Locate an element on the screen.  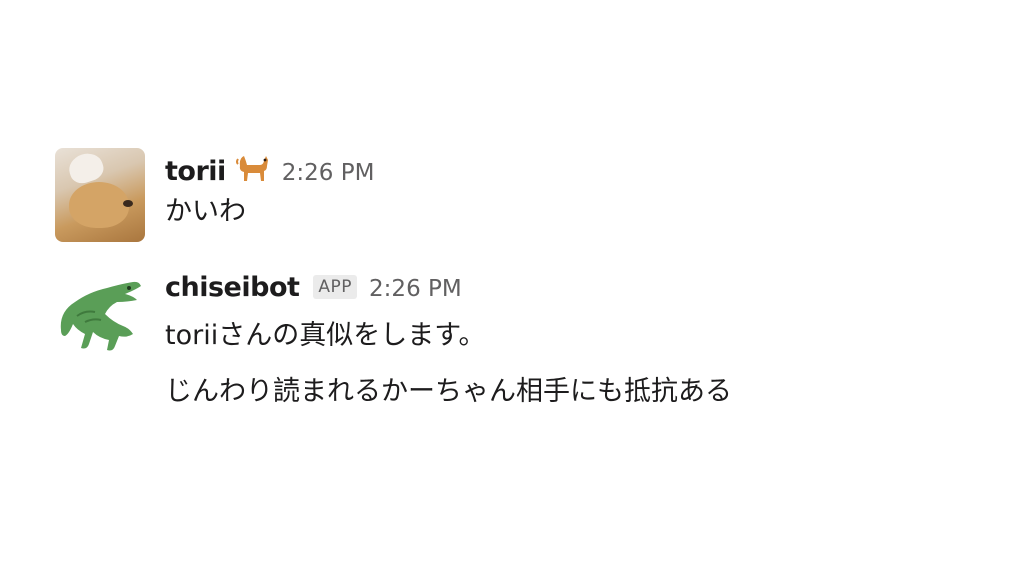
crocodile-icon is located at coordinates (100, 316).